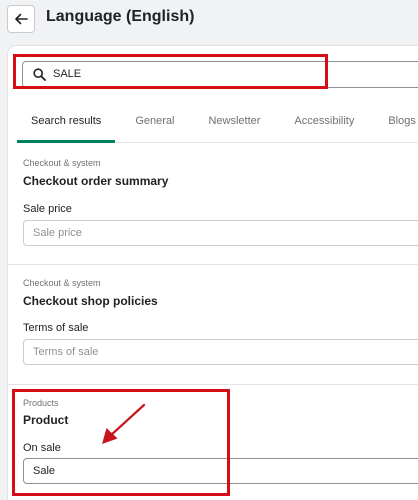 Image resolution: width=418 pixels, height=500 pixels. Describe the element at coordinates (67, 74) in the screenshot. I see `search-value: SALE` at that location.